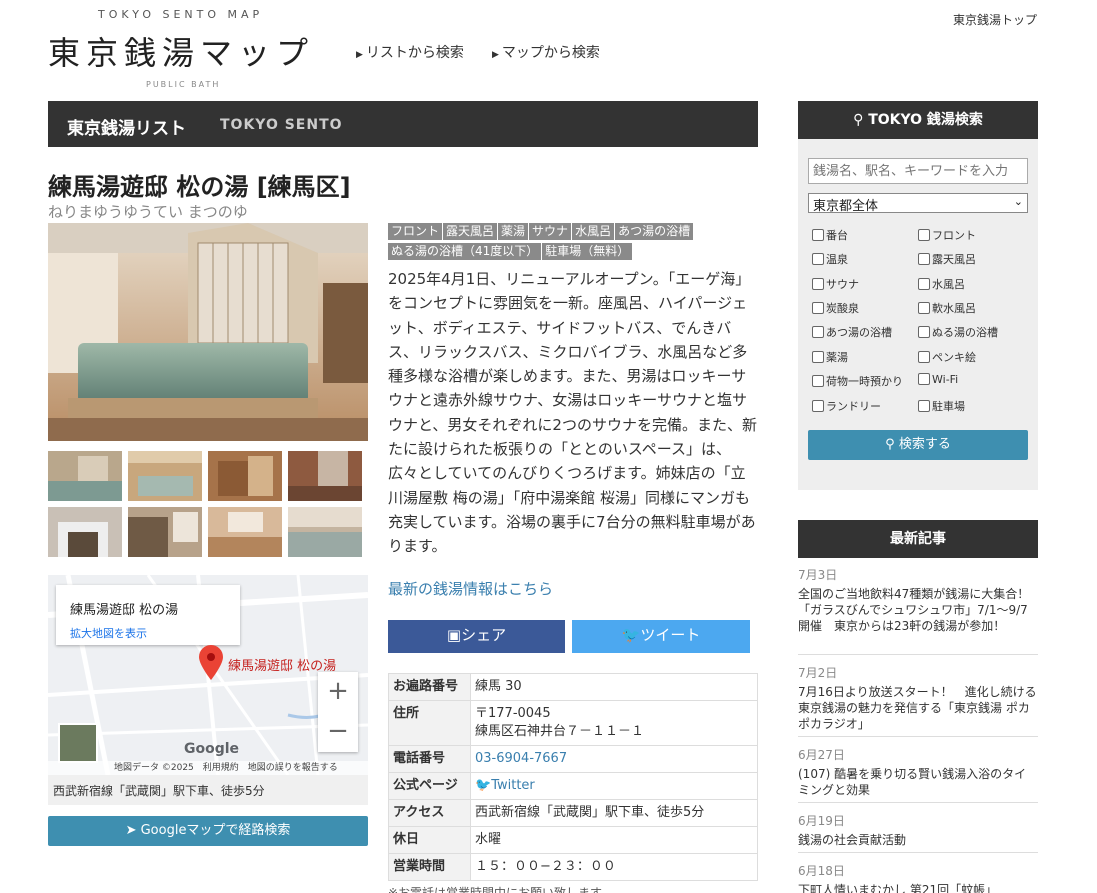  What do you see at coordinates (835, 284) in the screenshot?
I see `filter-sauna: サウナ` at bounding box center [835, 284].